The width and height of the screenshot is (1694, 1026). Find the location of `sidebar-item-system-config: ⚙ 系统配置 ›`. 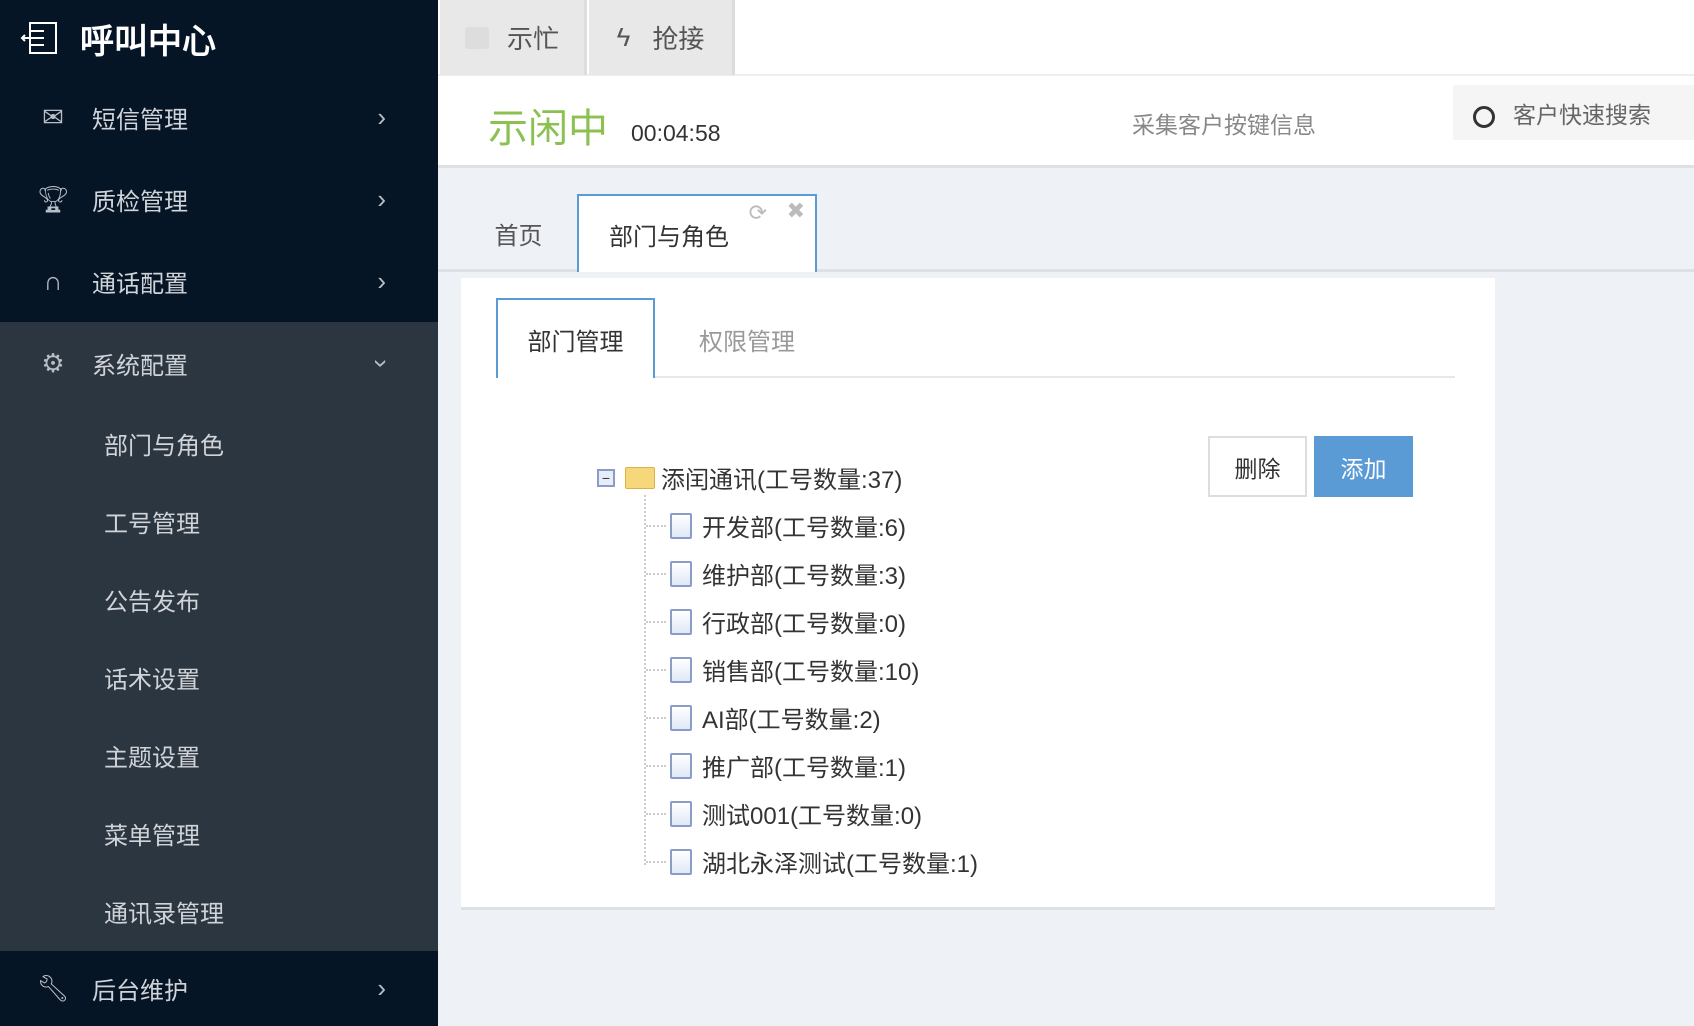

sidebar-item-system-config: ⚙ 系统配置 › is located at coordinates (219, 363).